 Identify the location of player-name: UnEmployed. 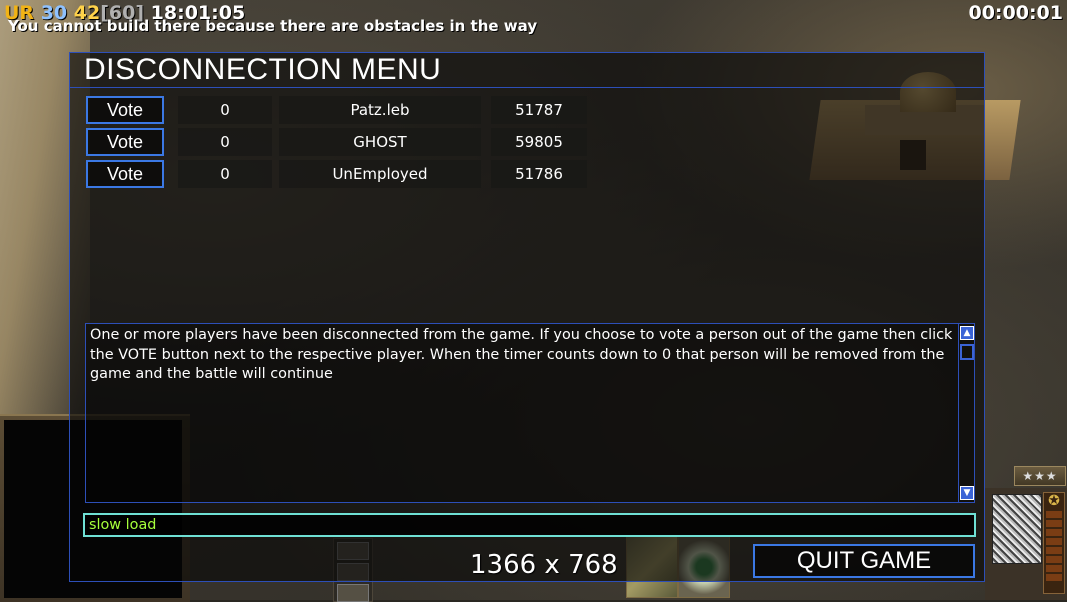
(380, 174).